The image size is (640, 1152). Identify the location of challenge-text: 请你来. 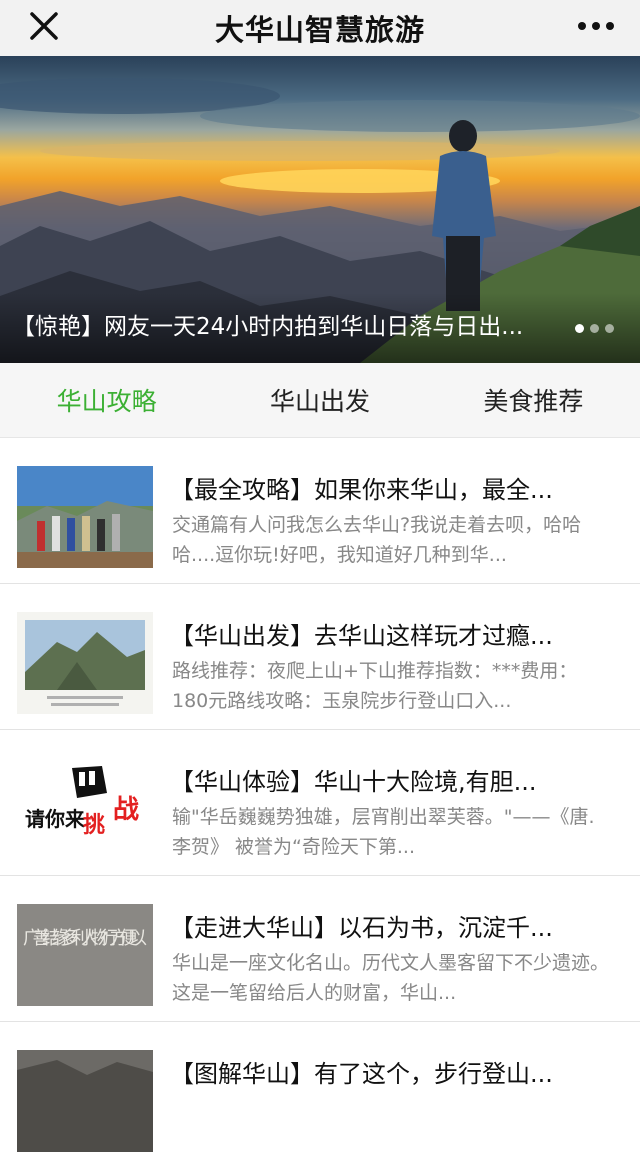
(55, 819).